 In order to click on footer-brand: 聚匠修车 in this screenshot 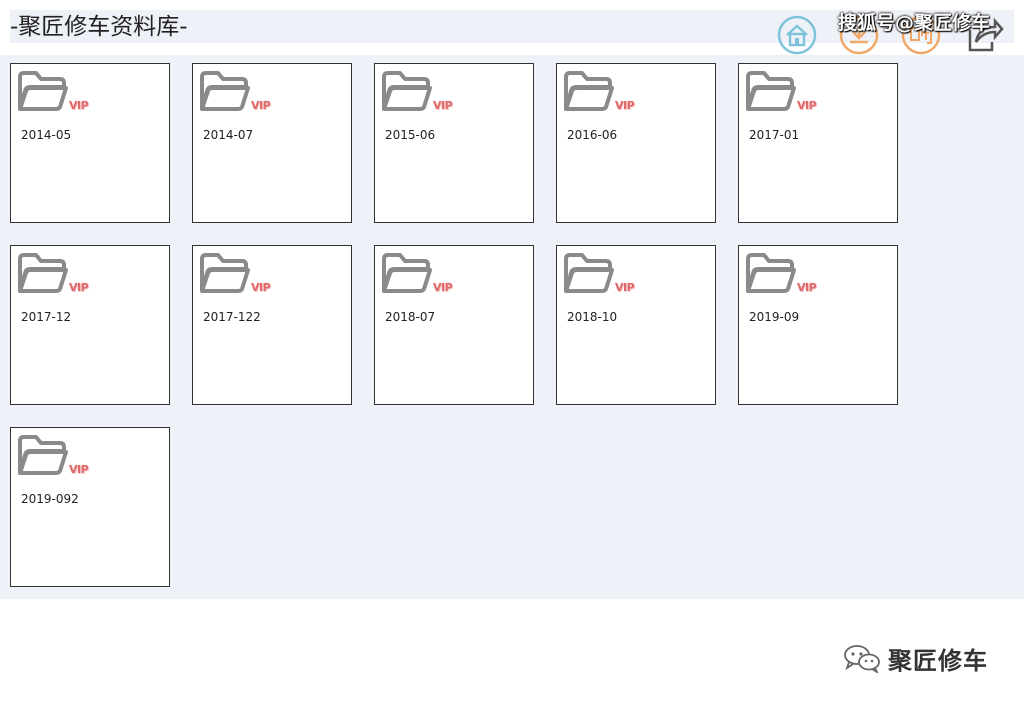, I will do `click(938, 660)`.